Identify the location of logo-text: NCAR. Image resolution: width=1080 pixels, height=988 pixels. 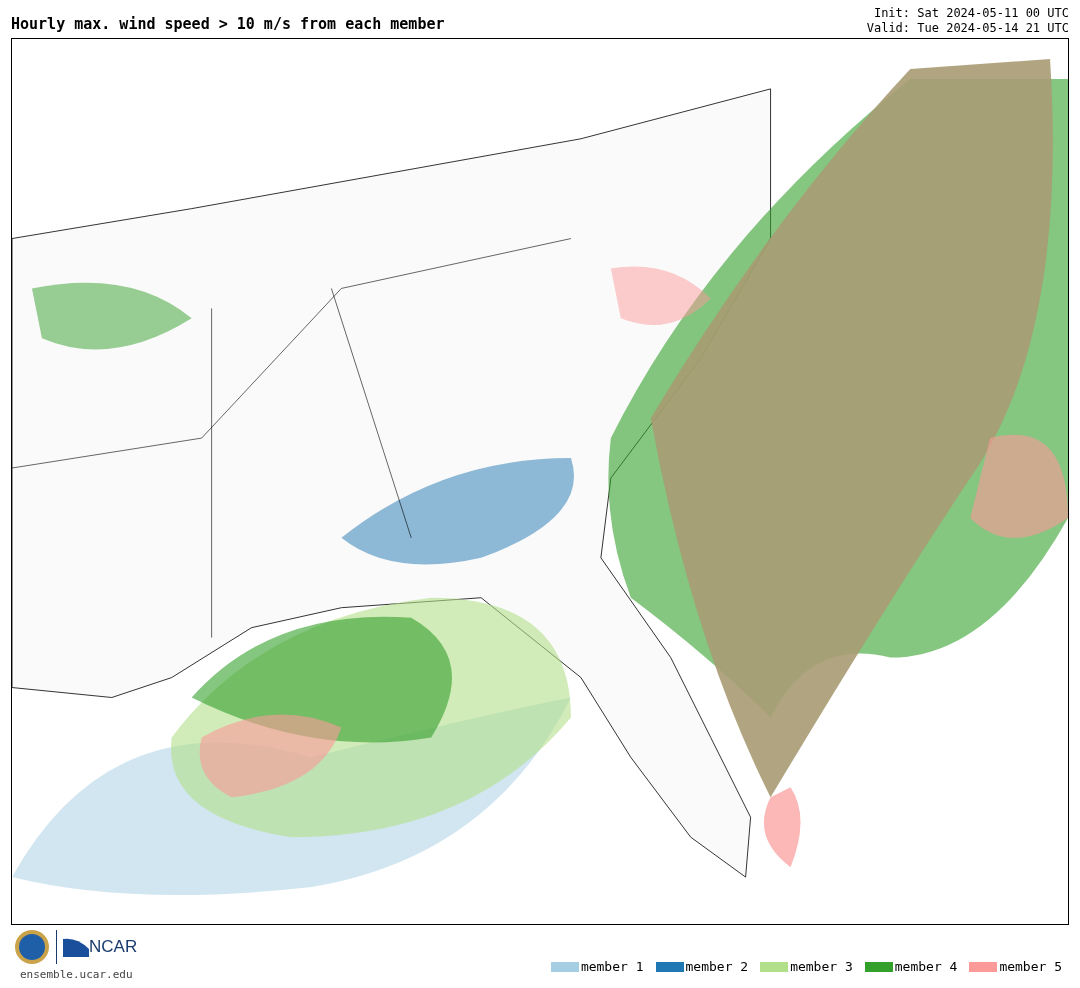
(113, 947).